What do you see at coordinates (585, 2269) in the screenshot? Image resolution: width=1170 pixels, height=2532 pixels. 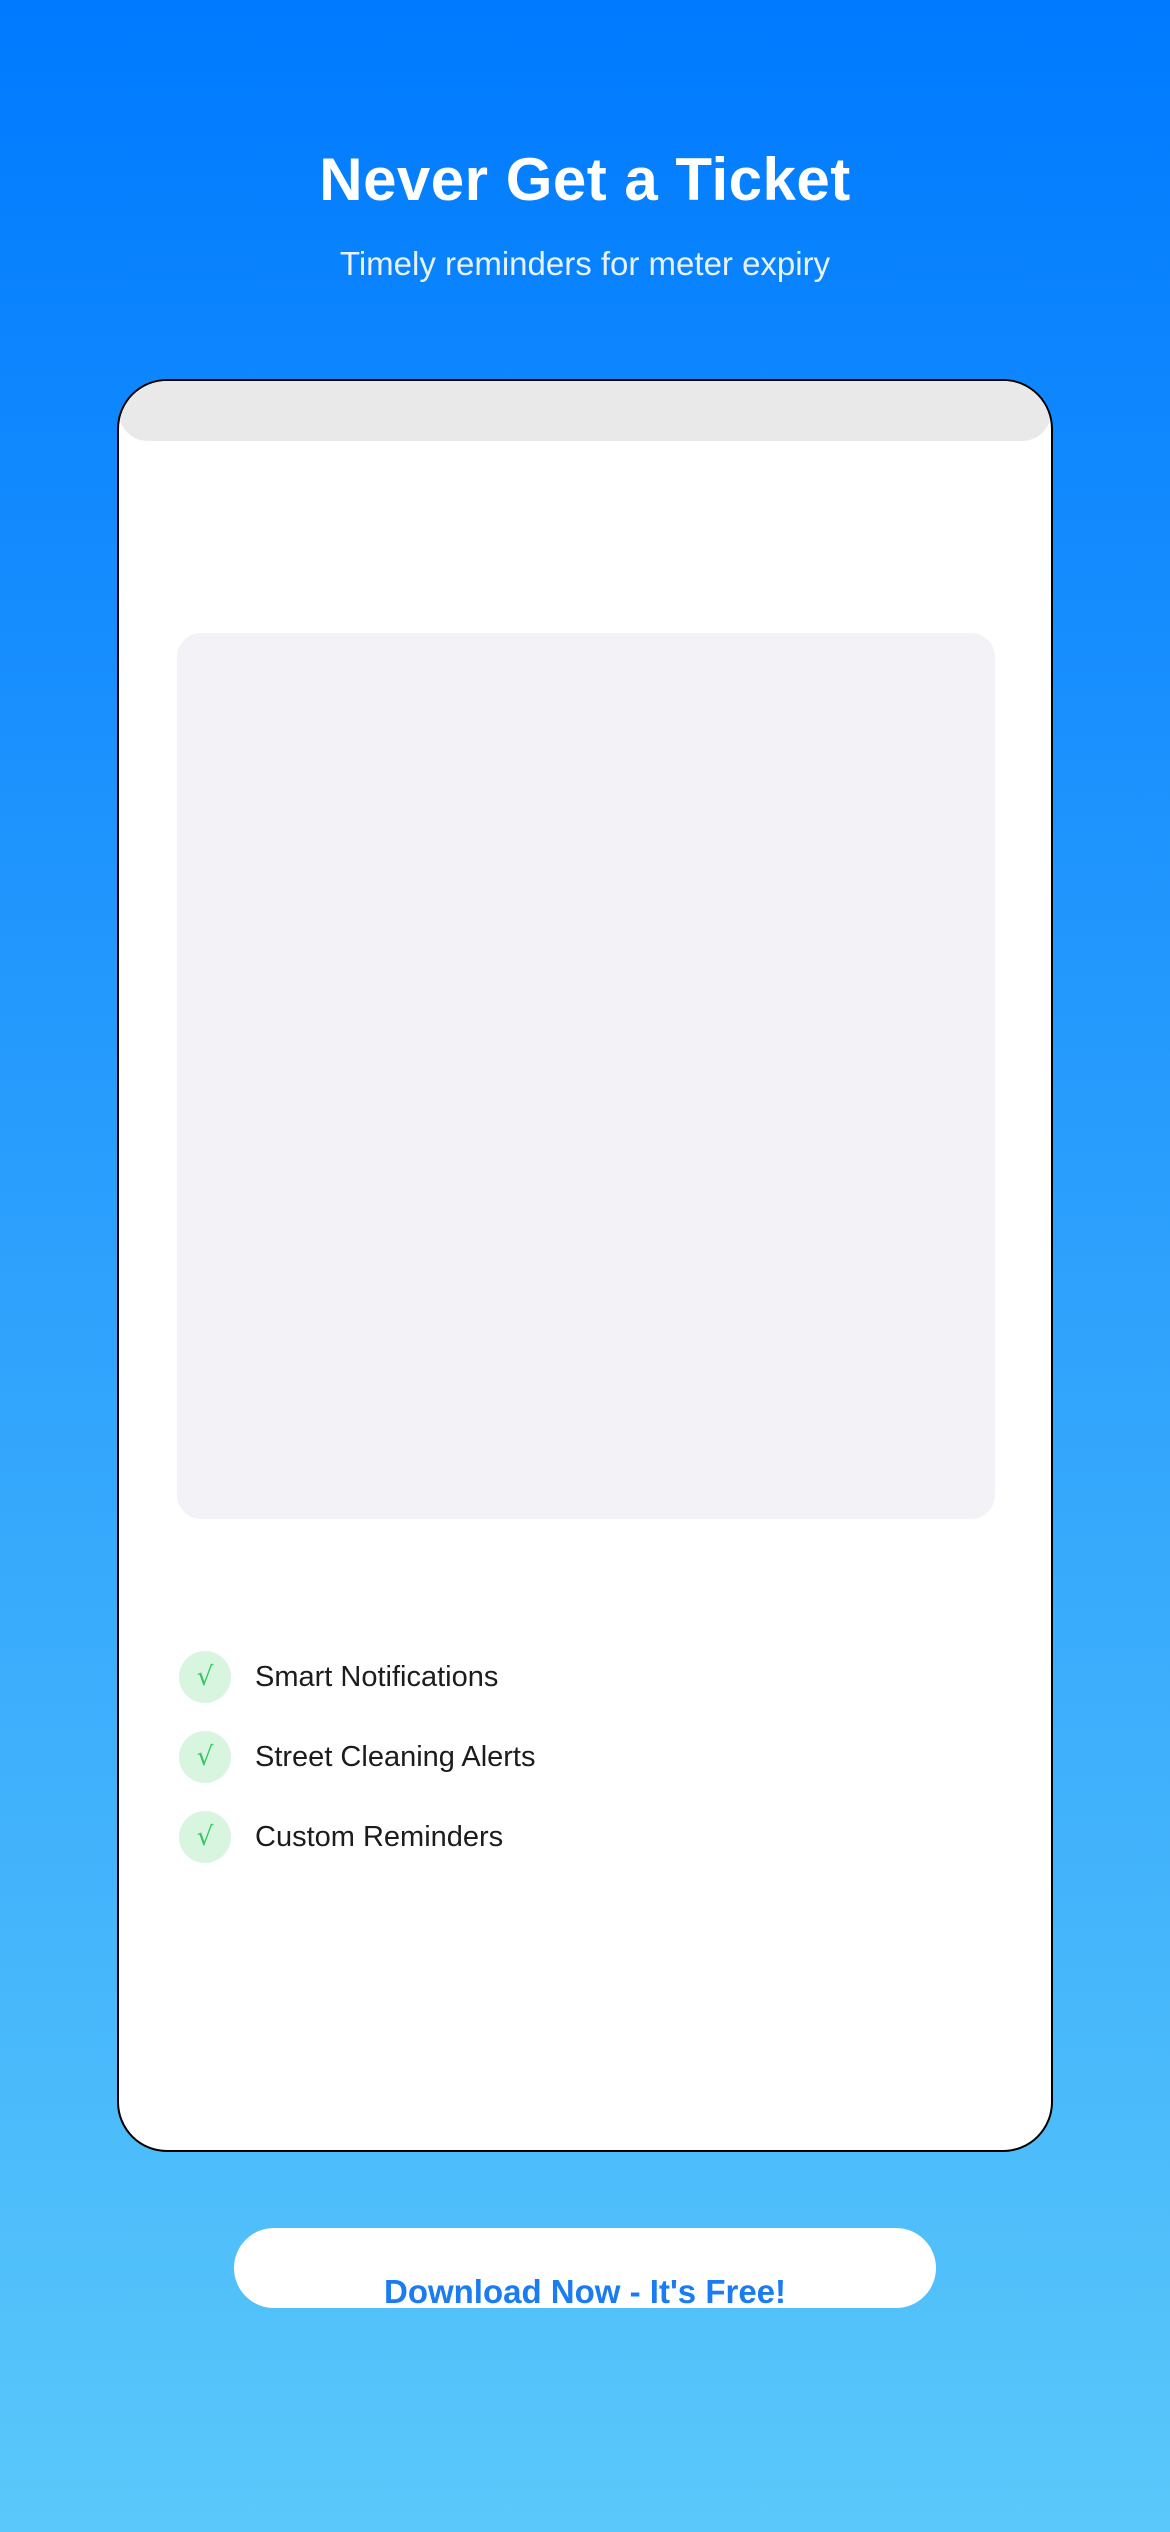 I see `download-button: Download Now - It's Free!` at bounding box center [585, 2269].